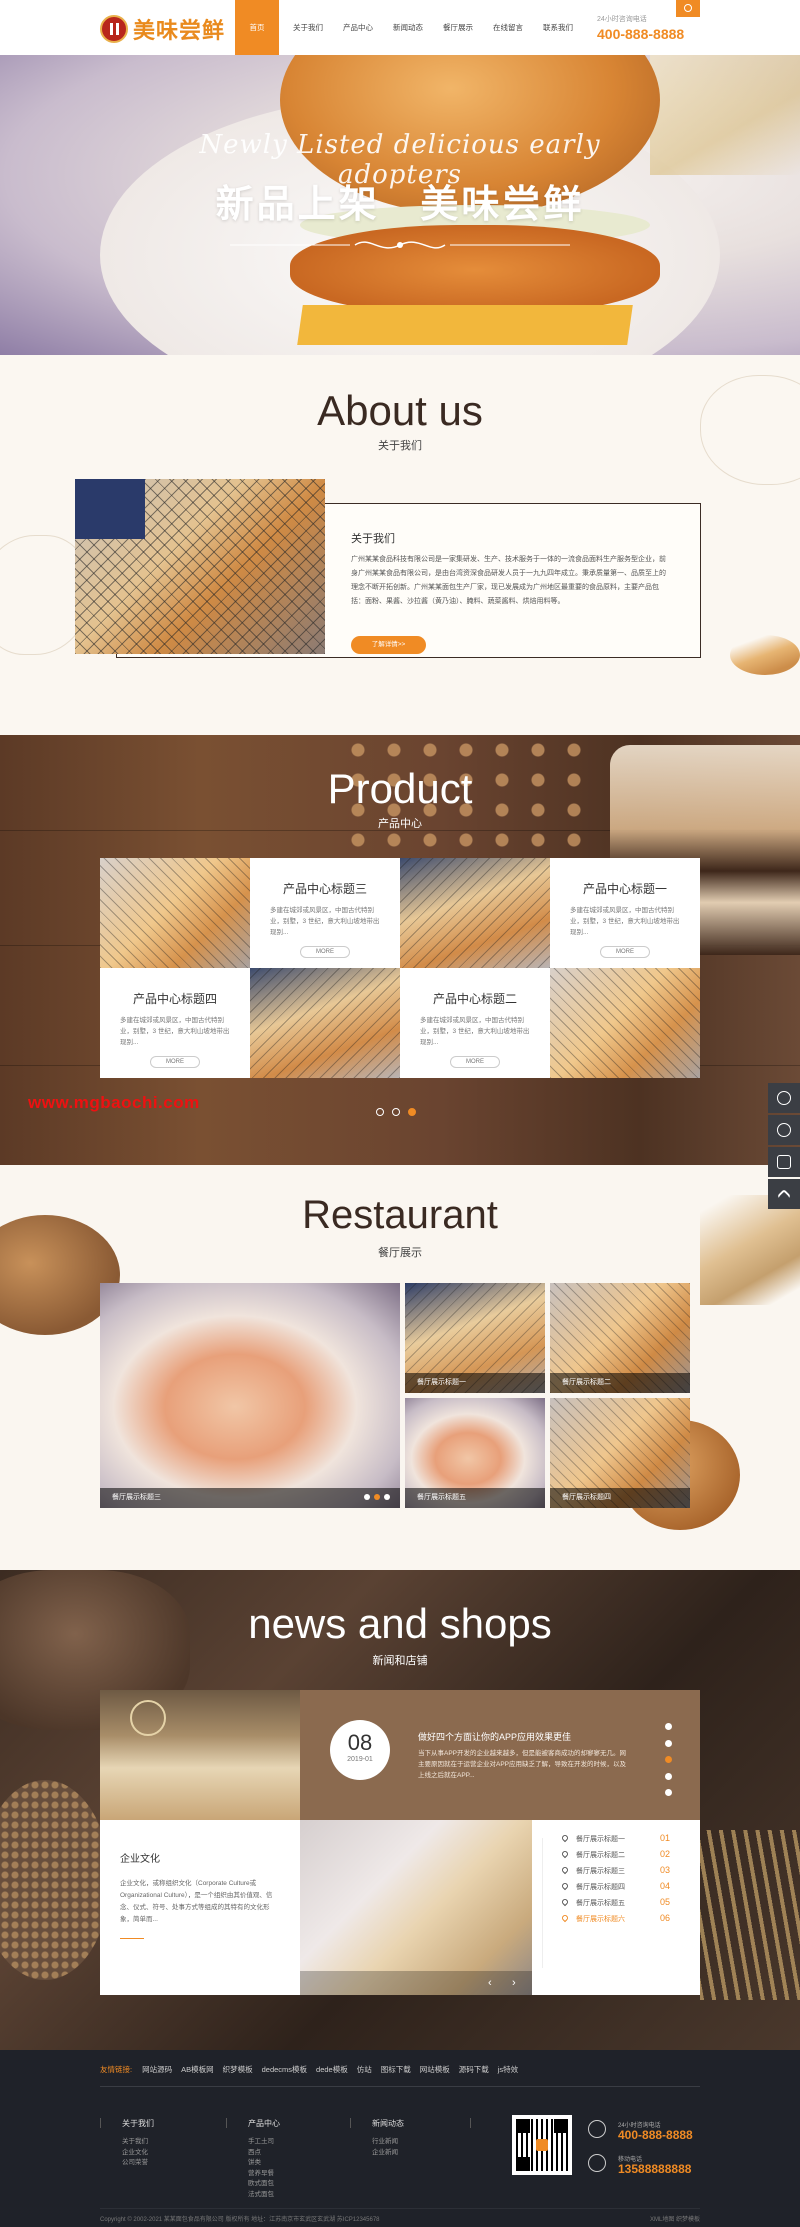  Describe the element at coordinates (565, 1918) in the screenshot. I see `location-pin-icon` at that location.